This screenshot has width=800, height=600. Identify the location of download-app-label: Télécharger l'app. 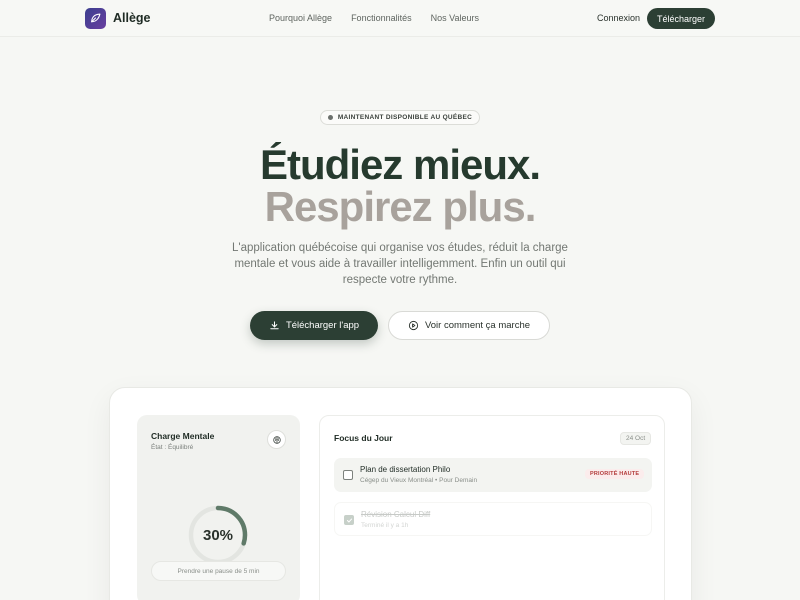
(322, 325).